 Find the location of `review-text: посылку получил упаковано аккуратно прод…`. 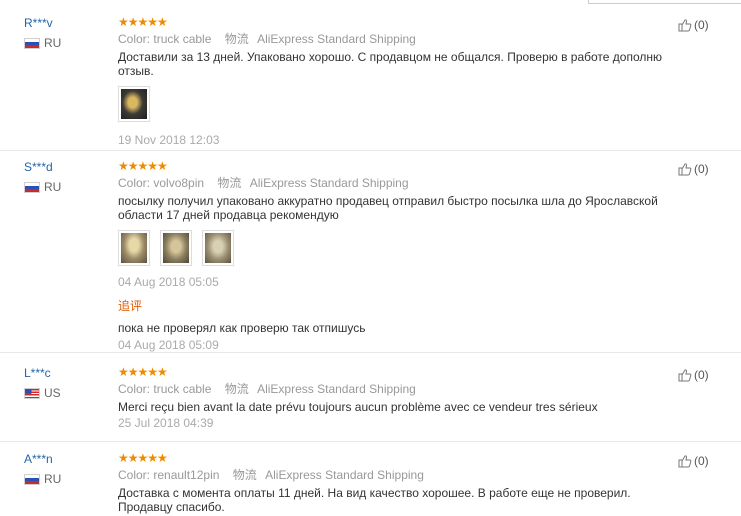

review-text: посылку получил упаковано аккуратно прод… is located at coordinates (388, 208).